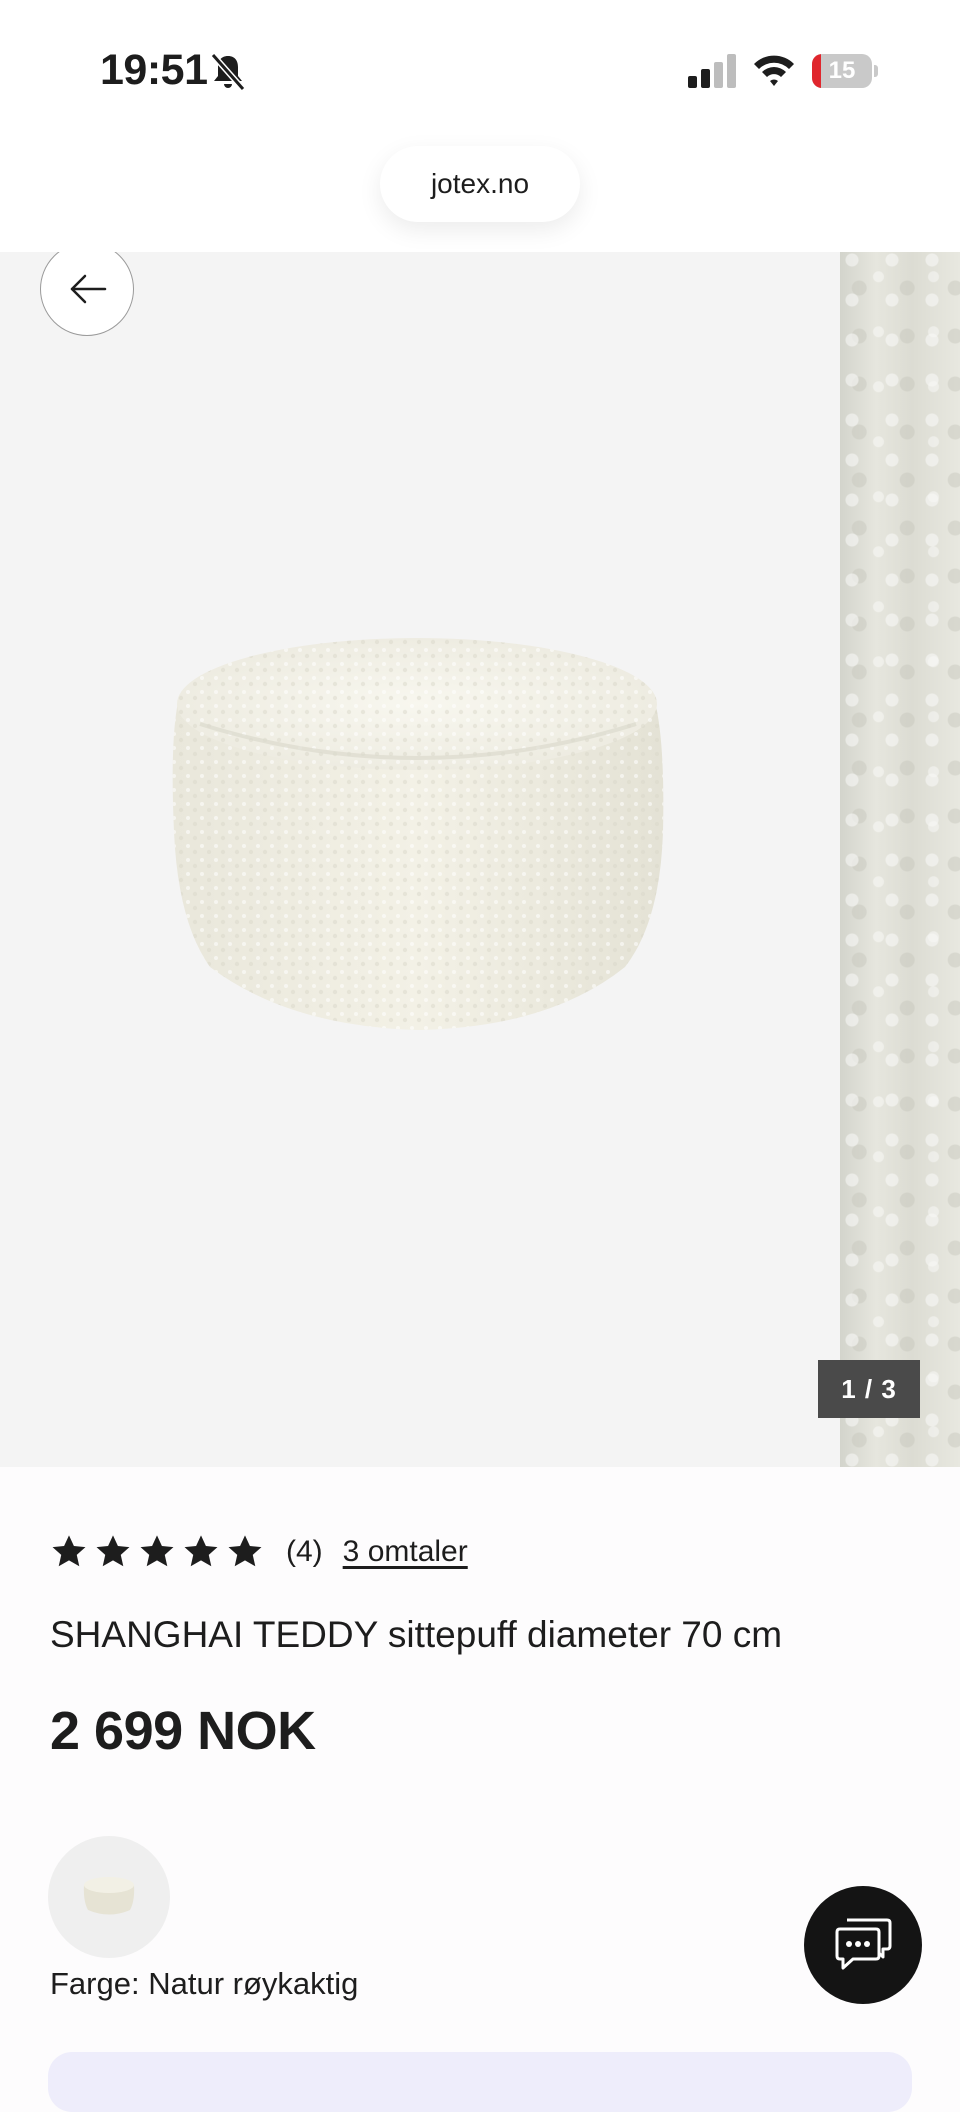  I want to click on rating-row: (4) 3 omtaler, so click(259, 1552).